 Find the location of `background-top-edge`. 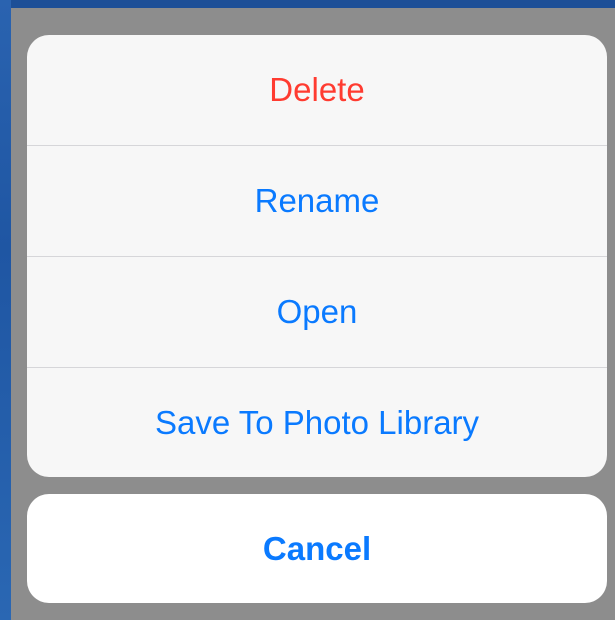

background-top-edge is located at coordinates (307, 4).